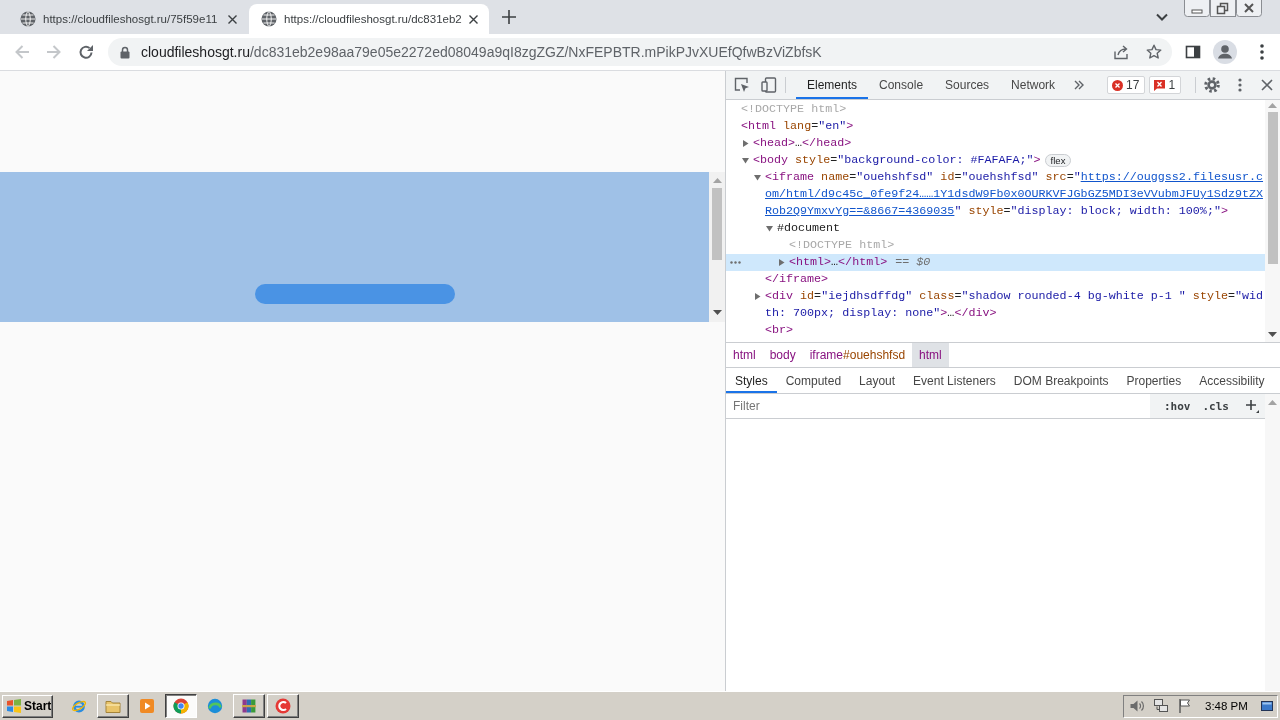  Describe the element at coordinates (1033, 85) in the screenshot. I see `devtools-tab: Network` at that location.